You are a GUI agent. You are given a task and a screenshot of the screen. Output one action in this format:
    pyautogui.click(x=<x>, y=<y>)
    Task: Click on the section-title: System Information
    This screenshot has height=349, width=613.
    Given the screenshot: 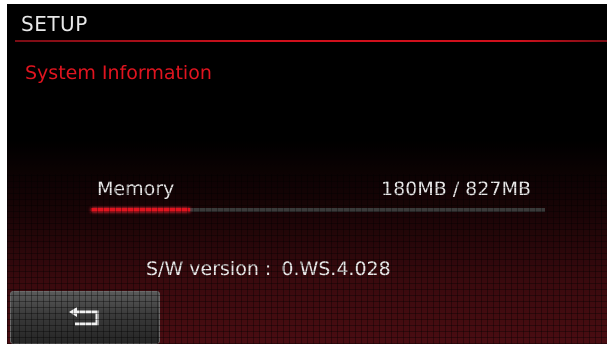 What is the action you would take?
    pyautogui.click(x=118, y=73)
    